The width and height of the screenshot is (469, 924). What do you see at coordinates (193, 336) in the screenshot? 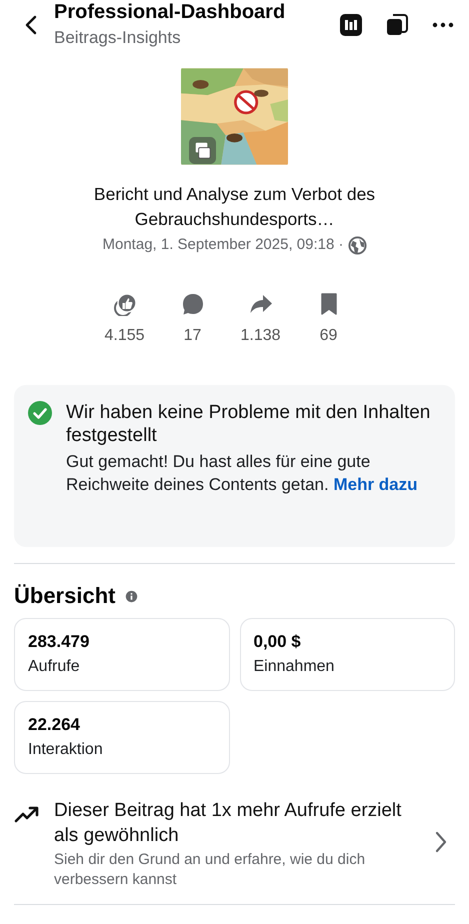
I see `stat-count: 17` at bounding box center [193, 336].